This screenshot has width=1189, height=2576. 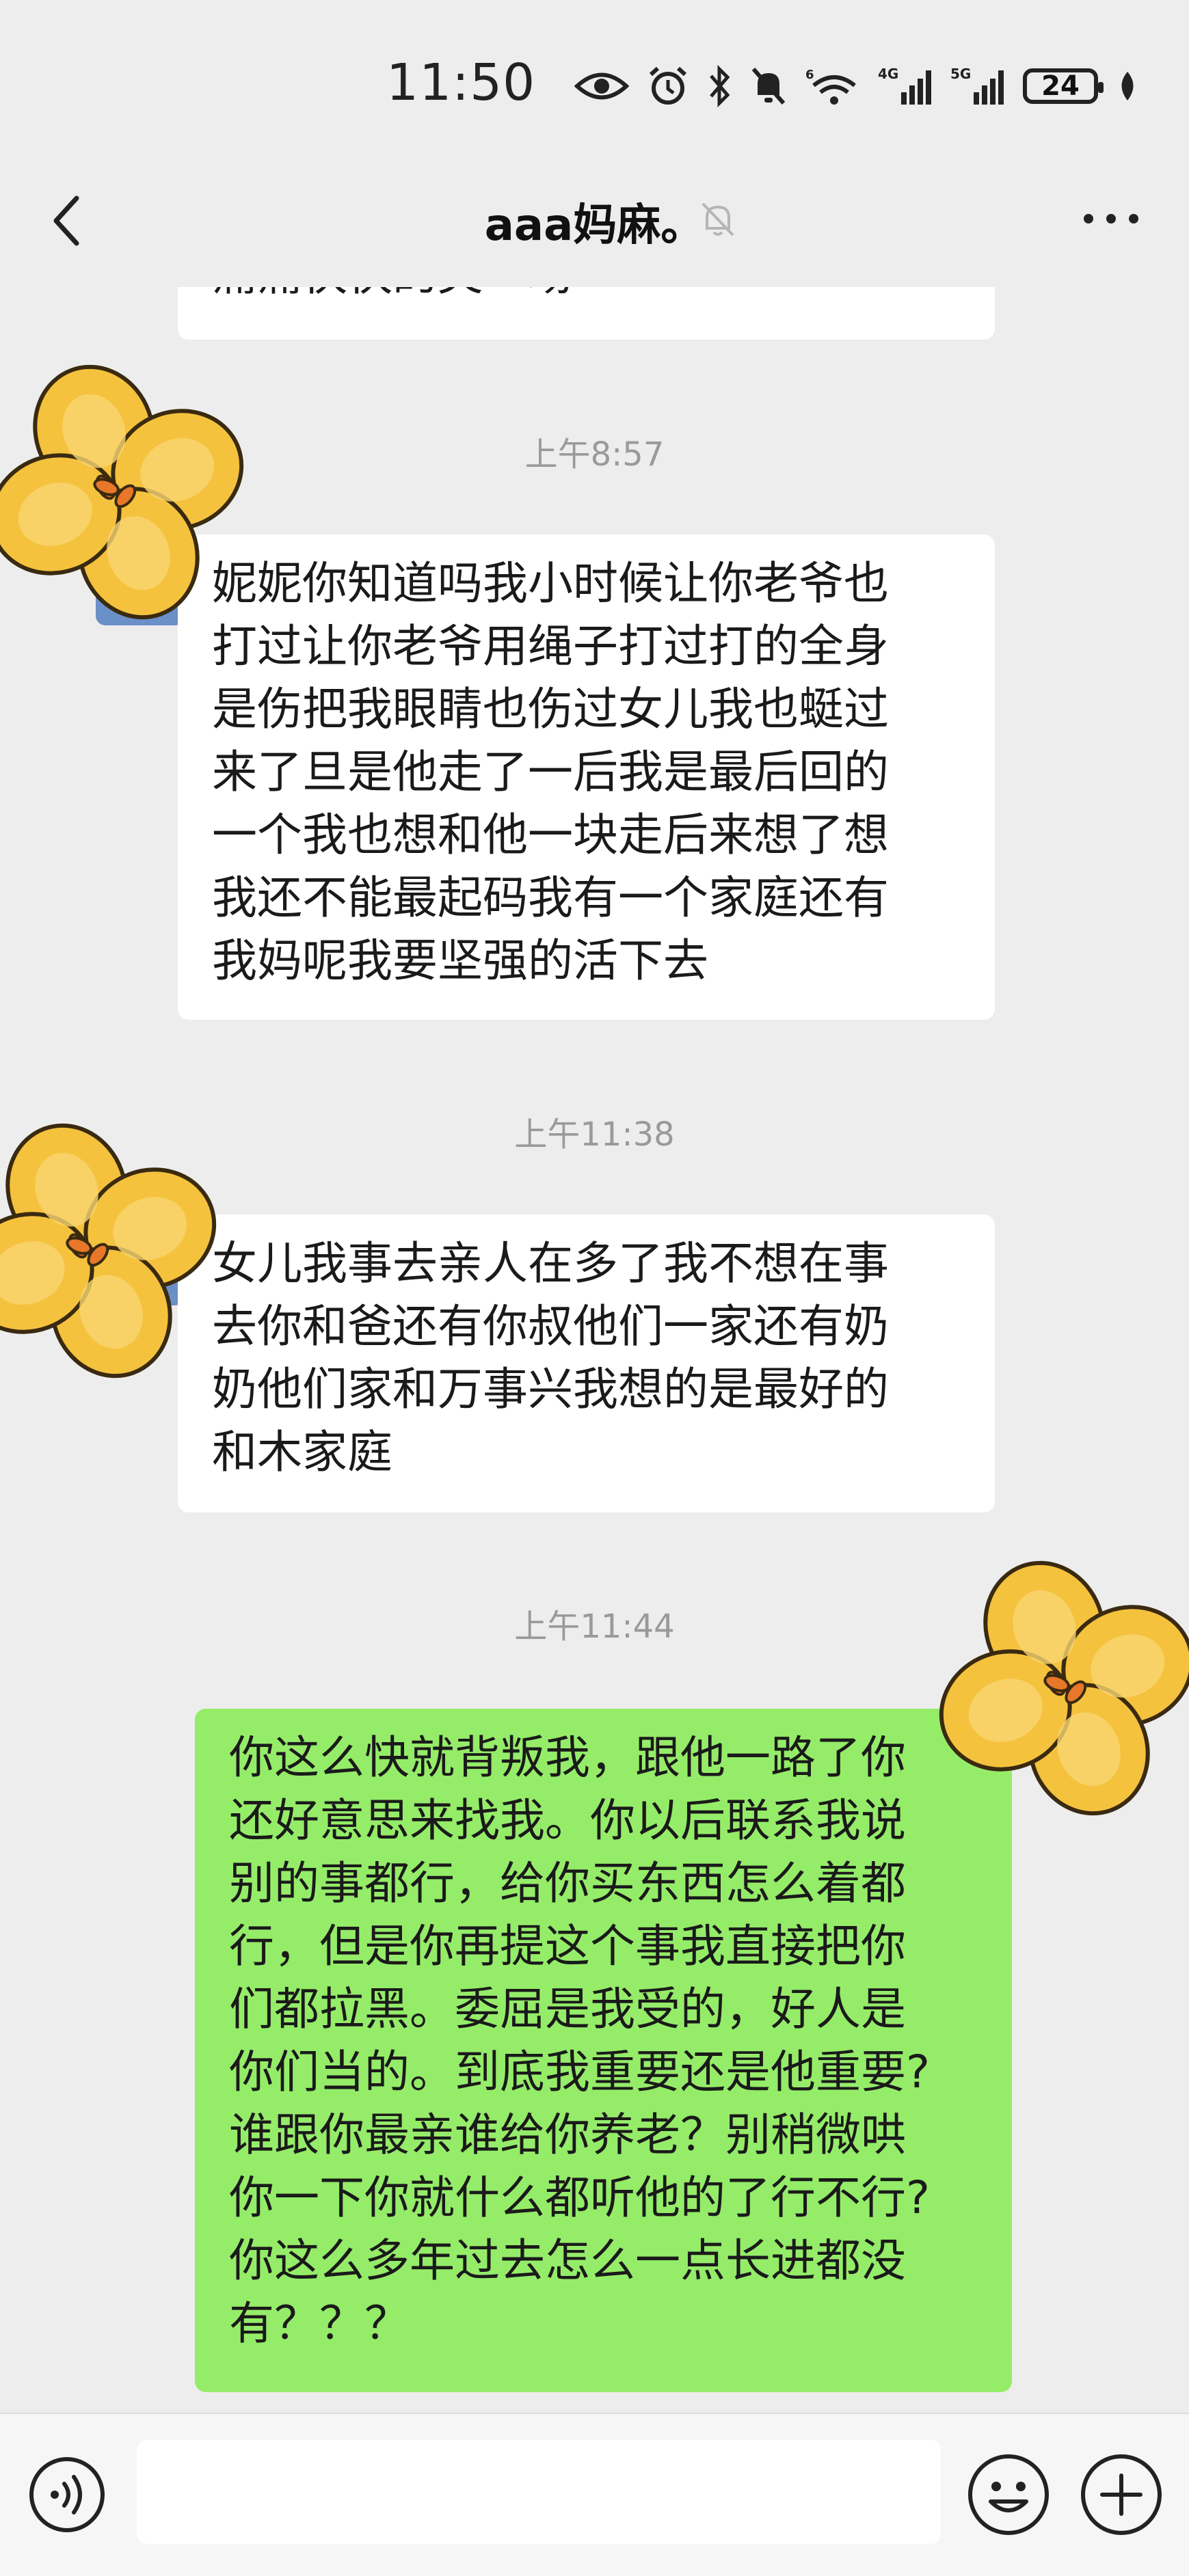 What do you see at coordinates (1060, 86) in the screenshot?
I see `battery-level: 24` at bounding box center [1060, 86].